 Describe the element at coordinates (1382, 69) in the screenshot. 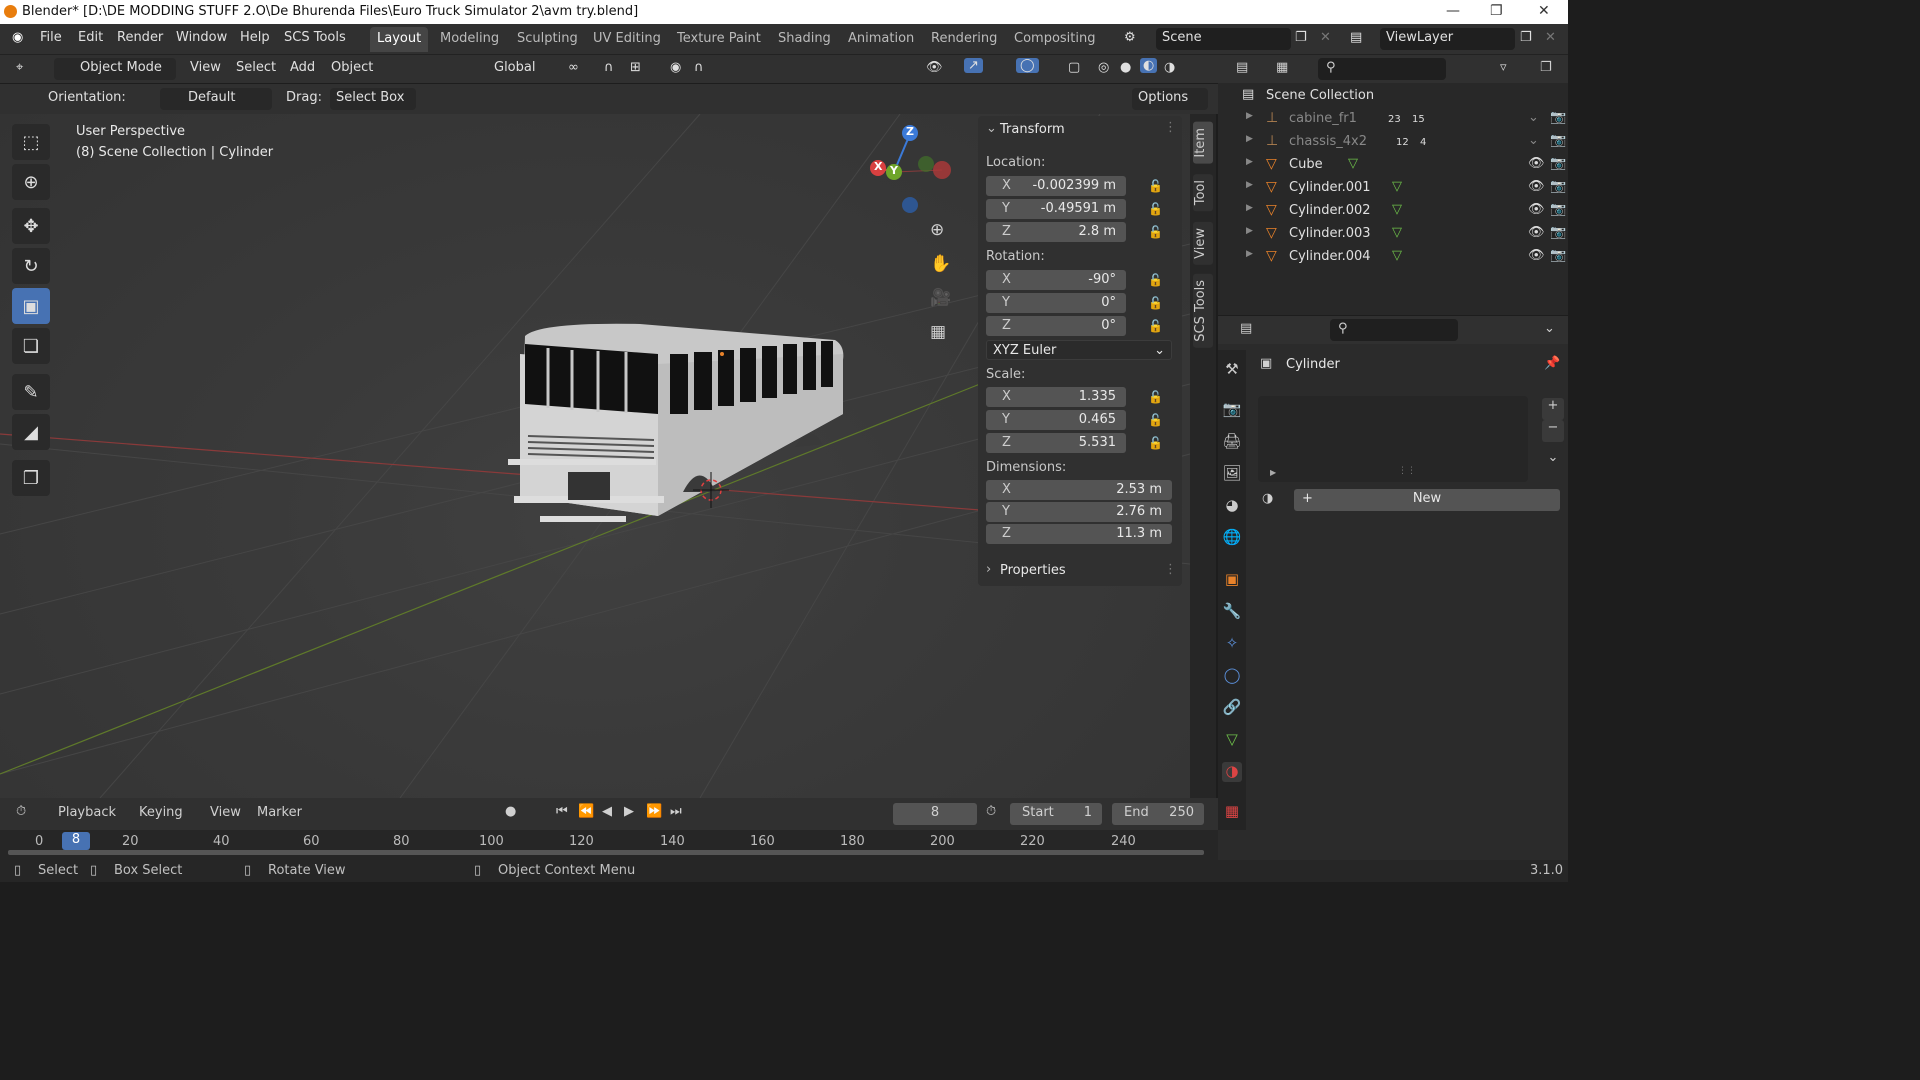

I see `outliner-search-input: ⚲` at that location.